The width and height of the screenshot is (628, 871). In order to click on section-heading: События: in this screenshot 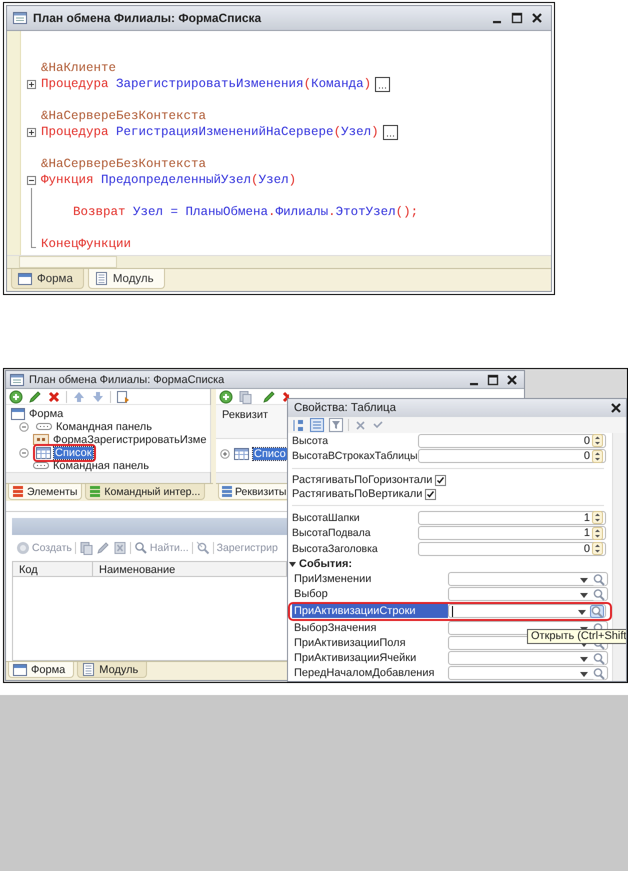, I will do `click(325, 564)`.